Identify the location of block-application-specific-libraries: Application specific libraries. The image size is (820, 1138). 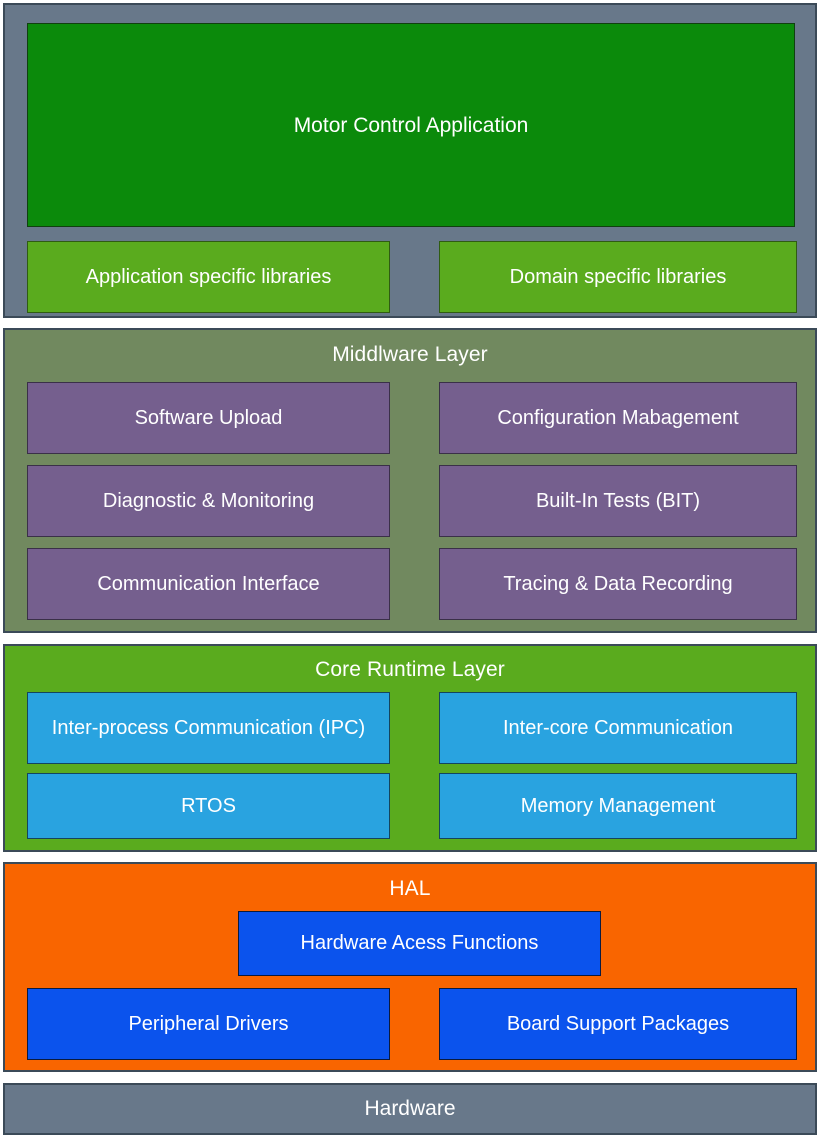
(208, 277).